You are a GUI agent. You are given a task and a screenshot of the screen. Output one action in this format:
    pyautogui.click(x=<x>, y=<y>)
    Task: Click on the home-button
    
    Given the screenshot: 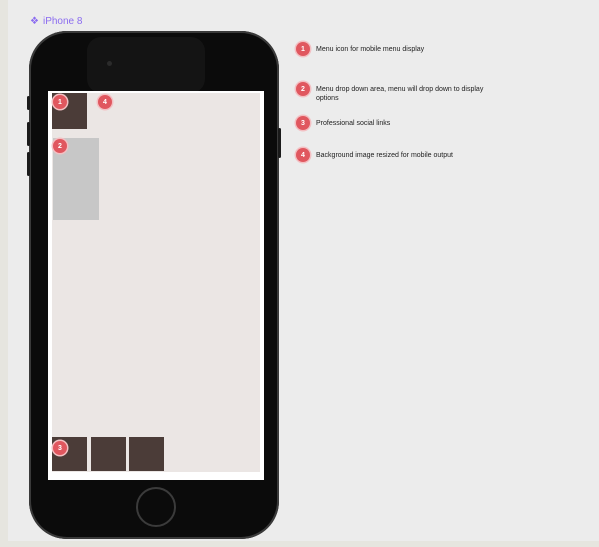 What is the action you would take?
    pyautogui.click(x=156, y=507)
    